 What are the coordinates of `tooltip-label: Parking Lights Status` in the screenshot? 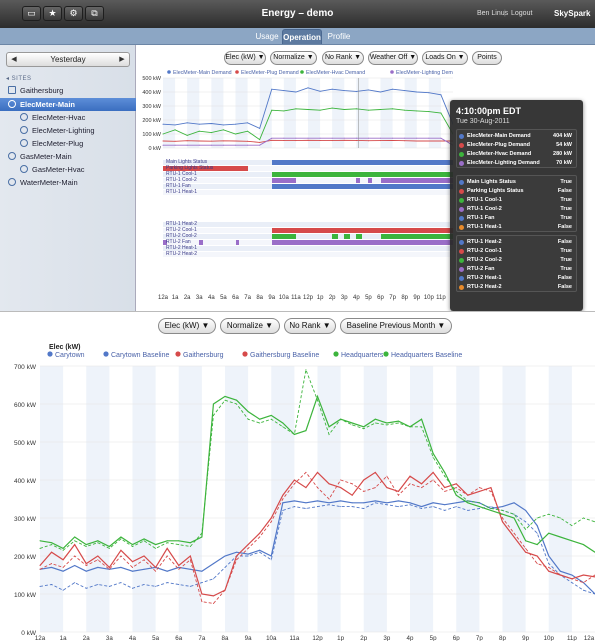 It's located at (495, 191).